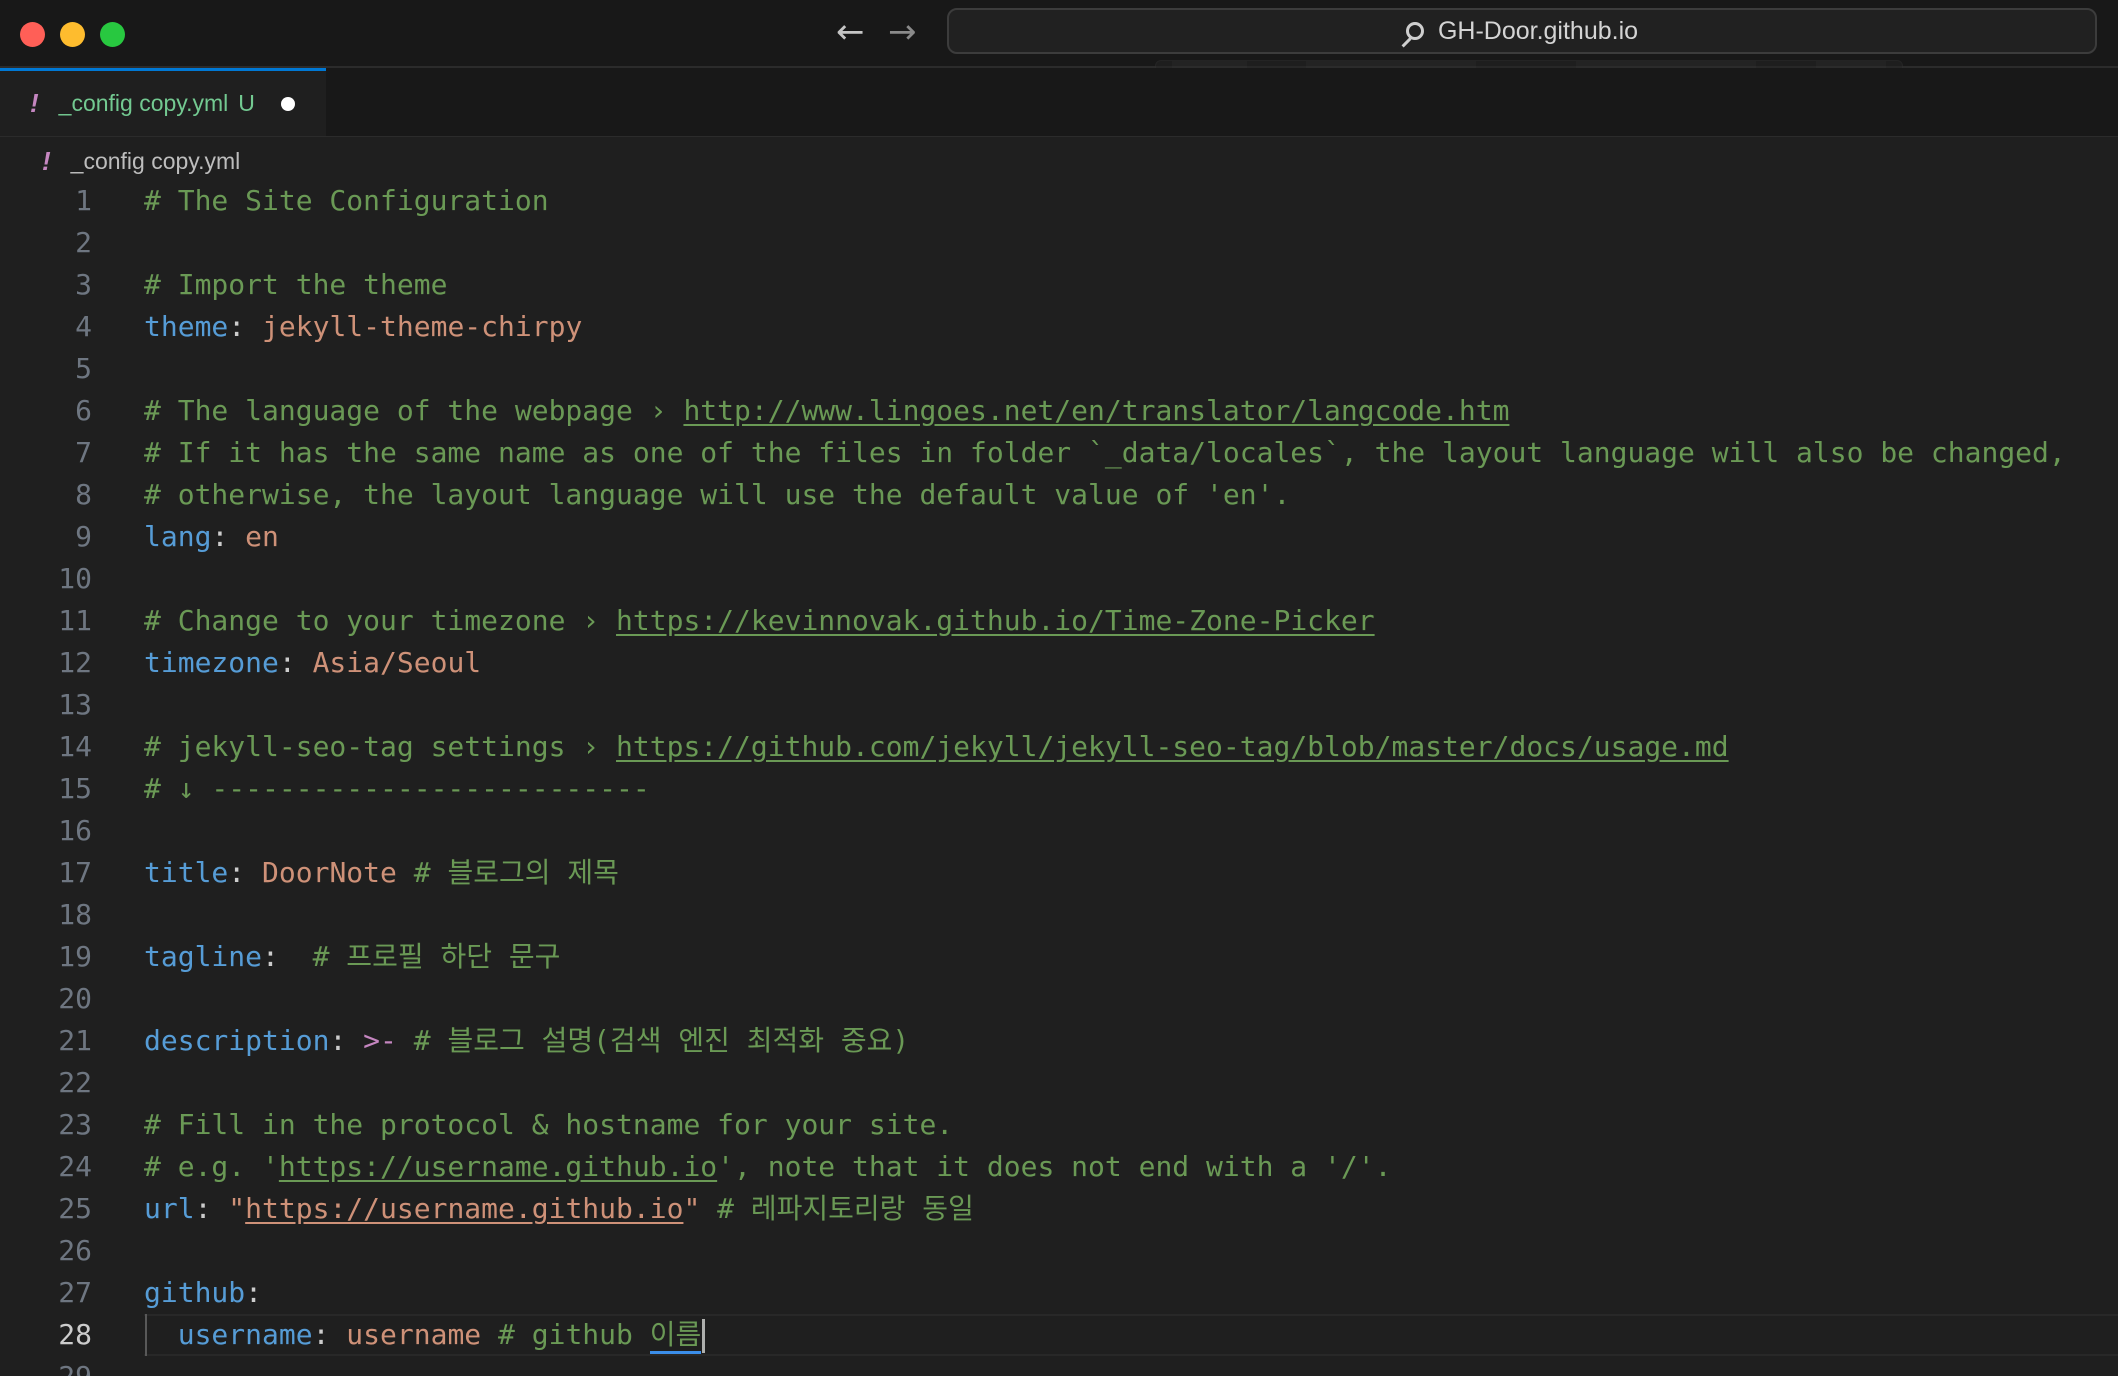  Describe the element at coordinates (75, 662) in the screenshot. I see `line-number: 12` at that location.